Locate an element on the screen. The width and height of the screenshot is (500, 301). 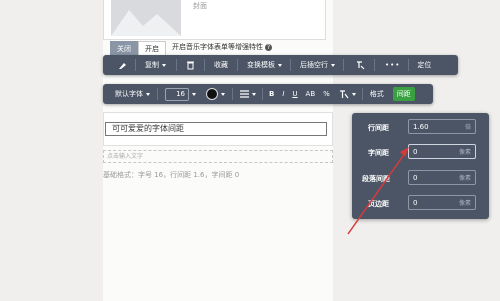
line-spacing-unit: 倍 is located at coordinates (467, 127).